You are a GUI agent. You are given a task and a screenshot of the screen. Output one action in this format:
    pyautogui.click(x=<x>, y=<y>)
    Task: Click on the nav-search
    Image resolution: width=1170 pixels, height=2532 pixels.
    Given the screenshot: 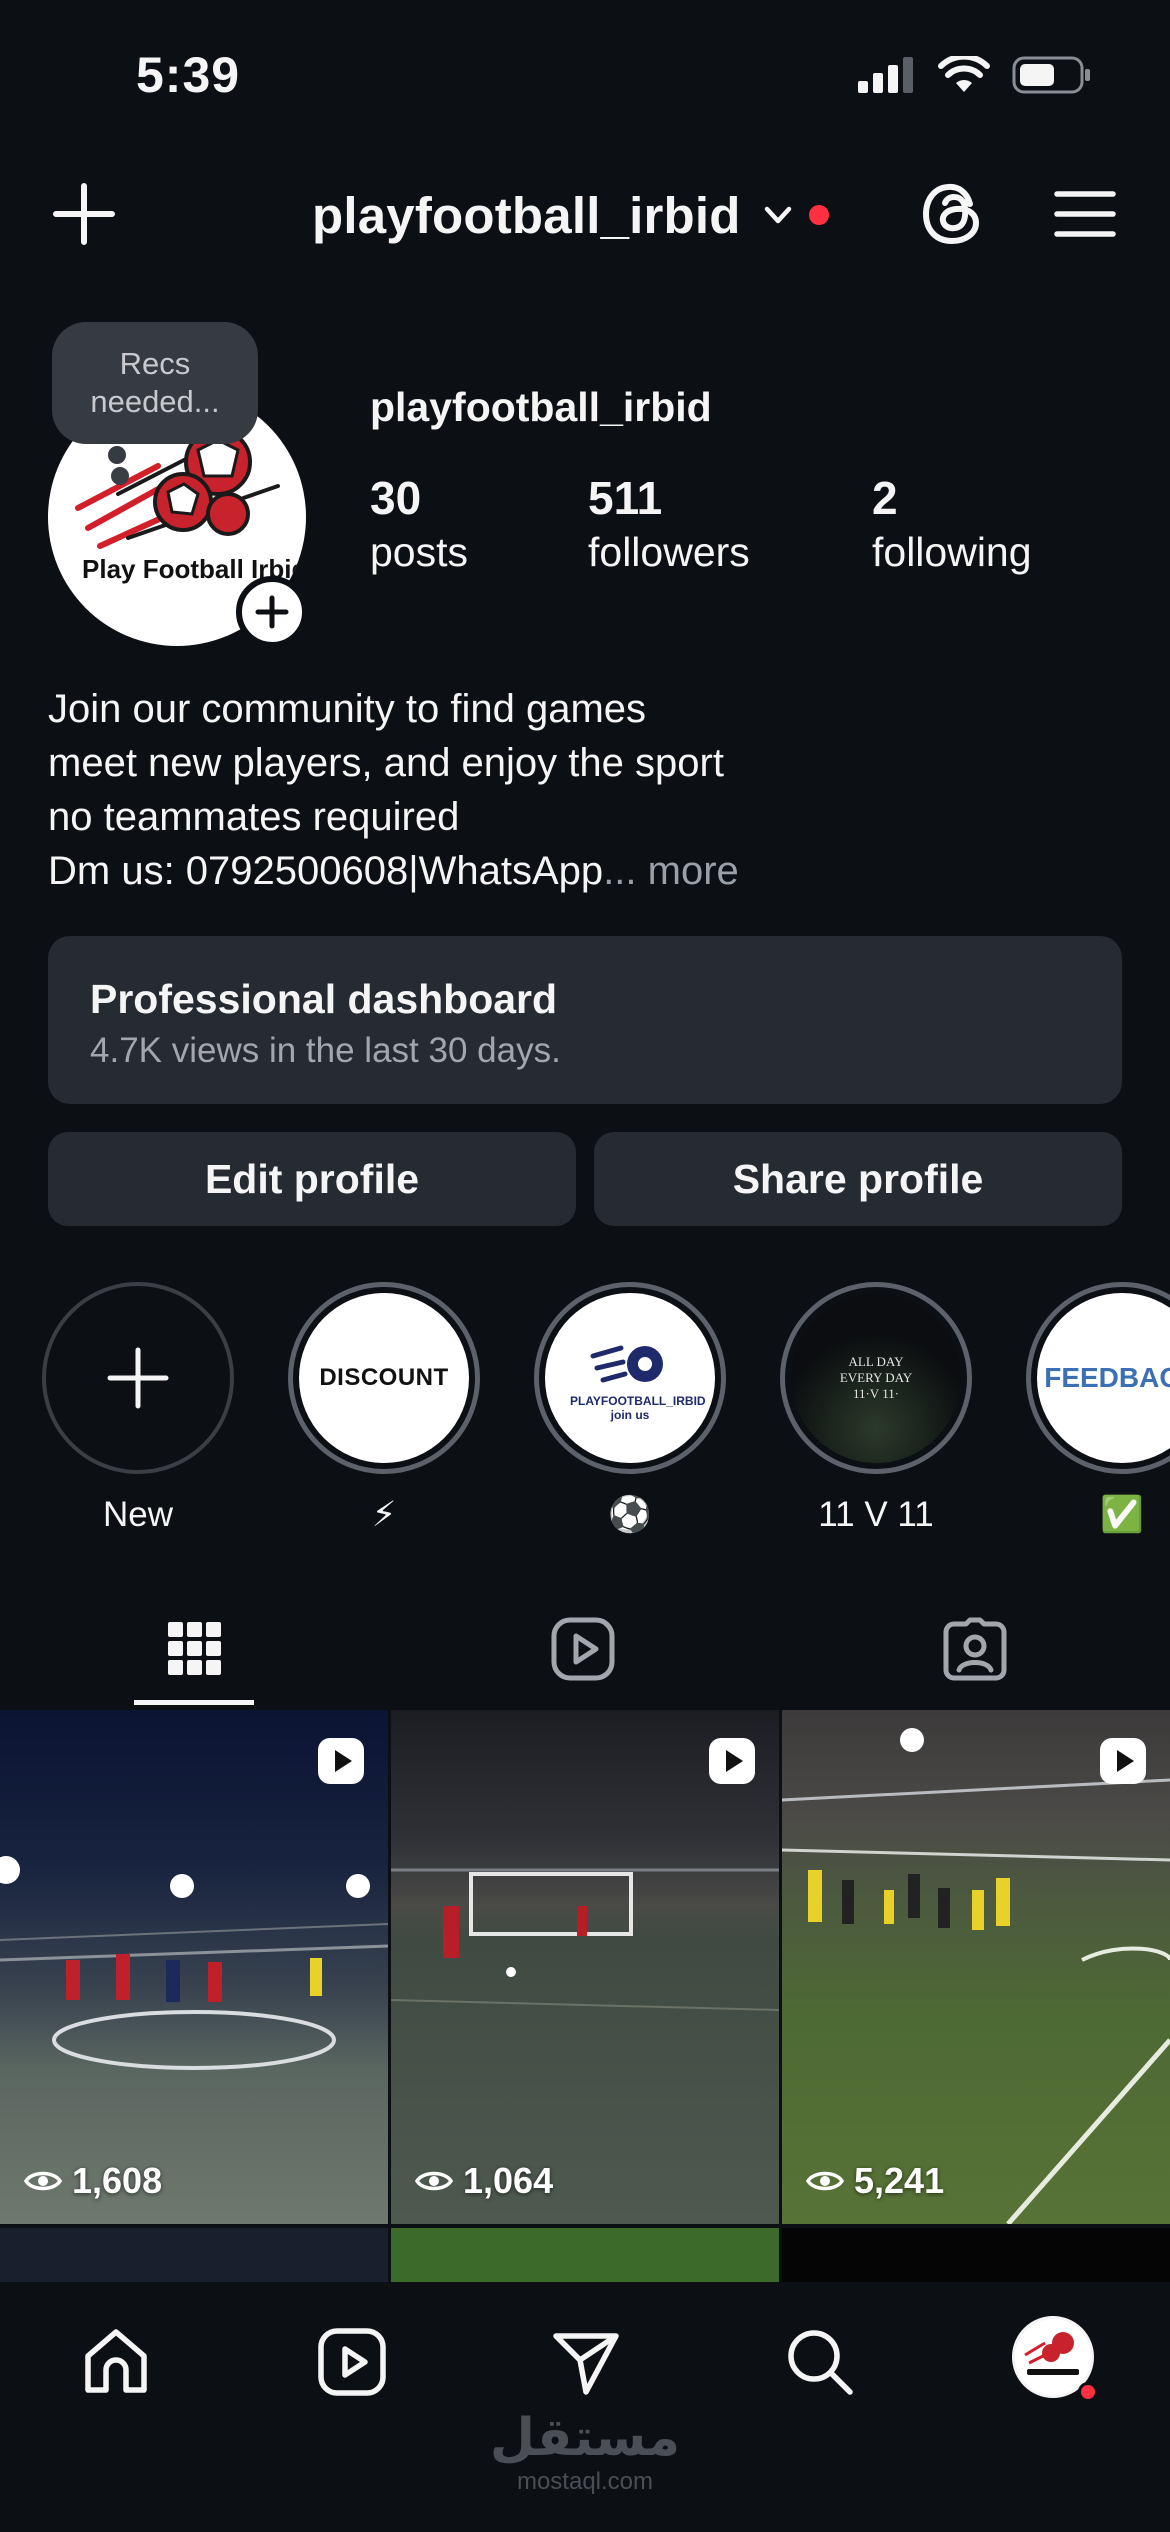 What is the action you would take?
    pyautogui.click(x=820, y=2362)
    